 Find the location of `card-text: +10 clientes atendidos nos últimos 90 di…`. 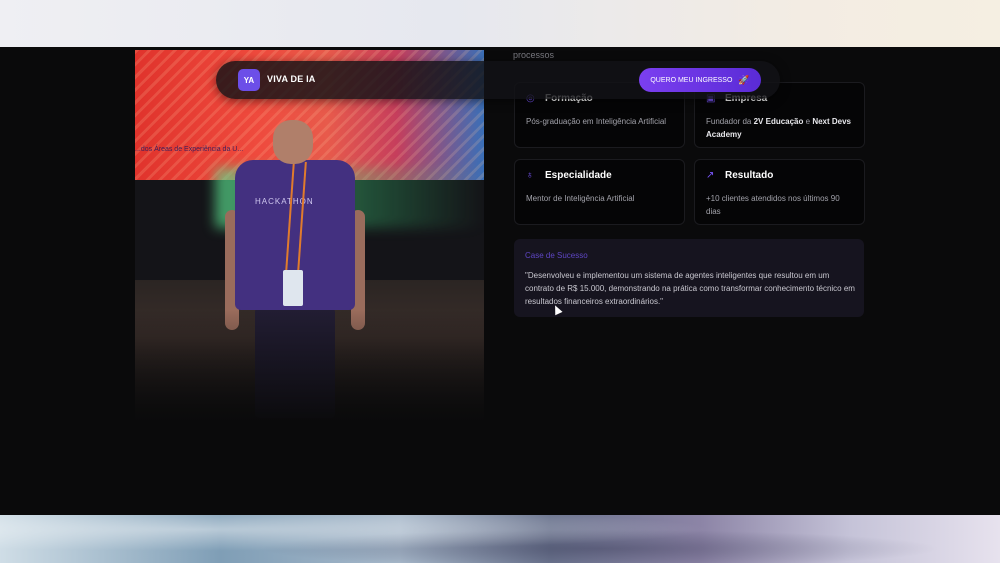

card-text: +10 clientes atendidos nos últimos 90 di… is located at coordinates (773, 205).